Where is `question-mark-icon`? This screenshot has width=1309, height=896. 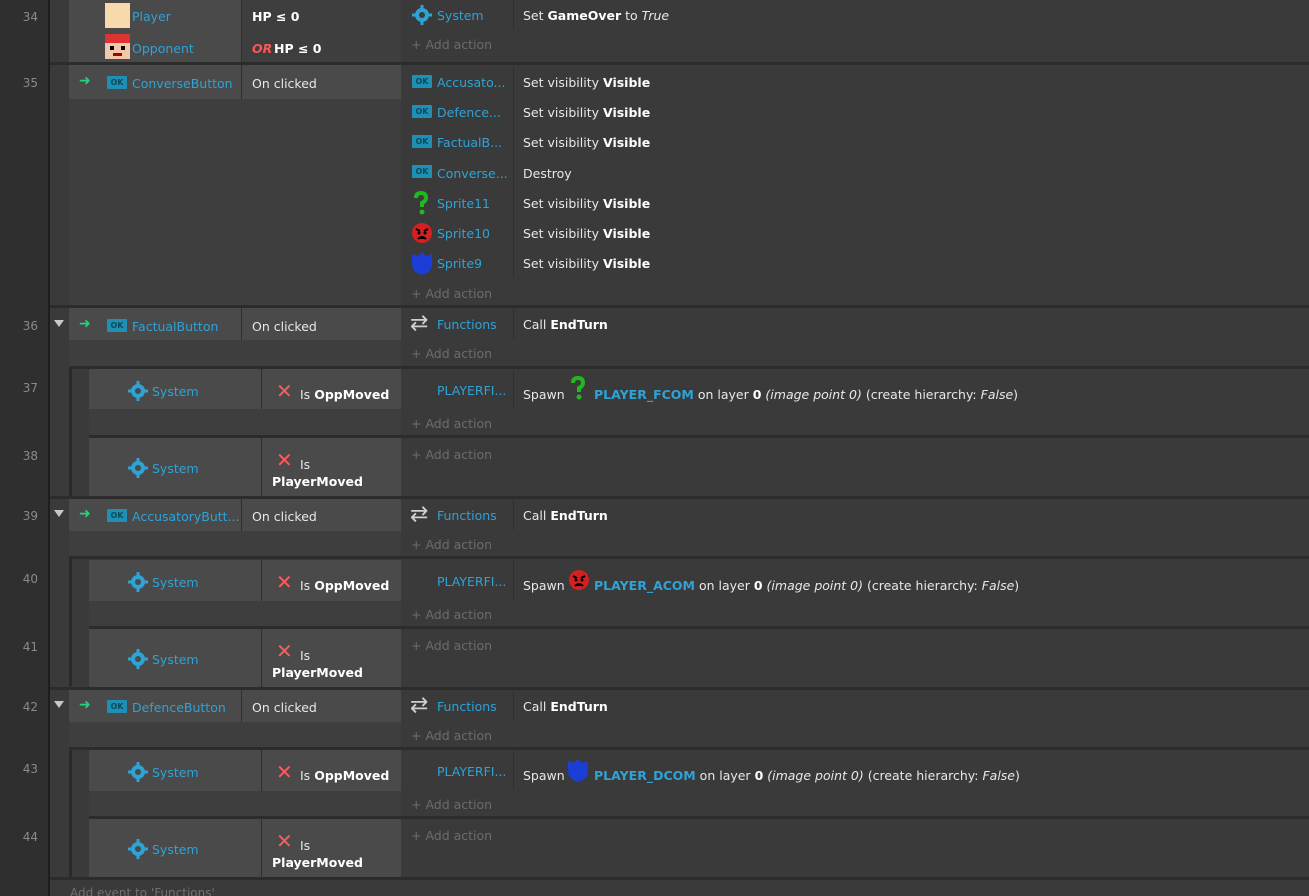
question-mark-icon is located at coordinates (578, 388).